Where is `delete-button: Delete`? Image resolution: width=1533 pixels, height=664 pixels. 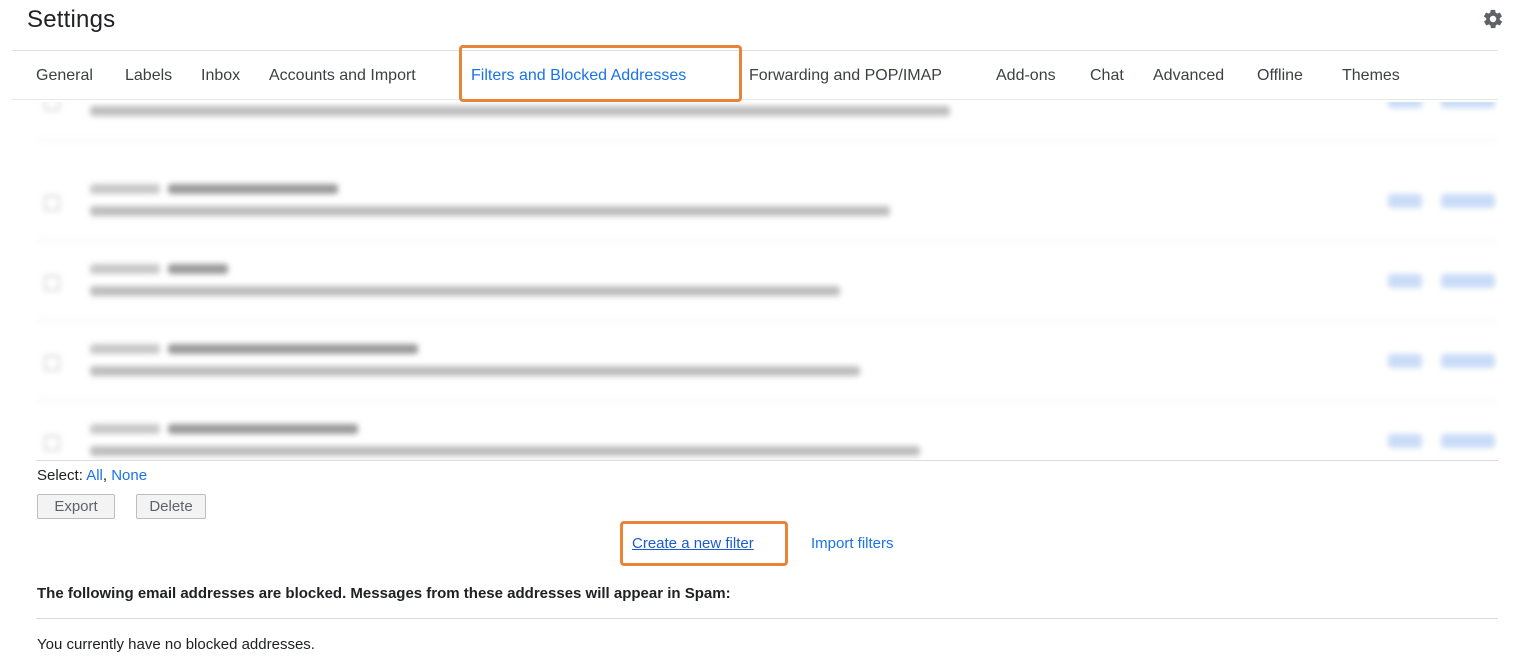
delete-button: Delete is located at coordinates (171, 506).